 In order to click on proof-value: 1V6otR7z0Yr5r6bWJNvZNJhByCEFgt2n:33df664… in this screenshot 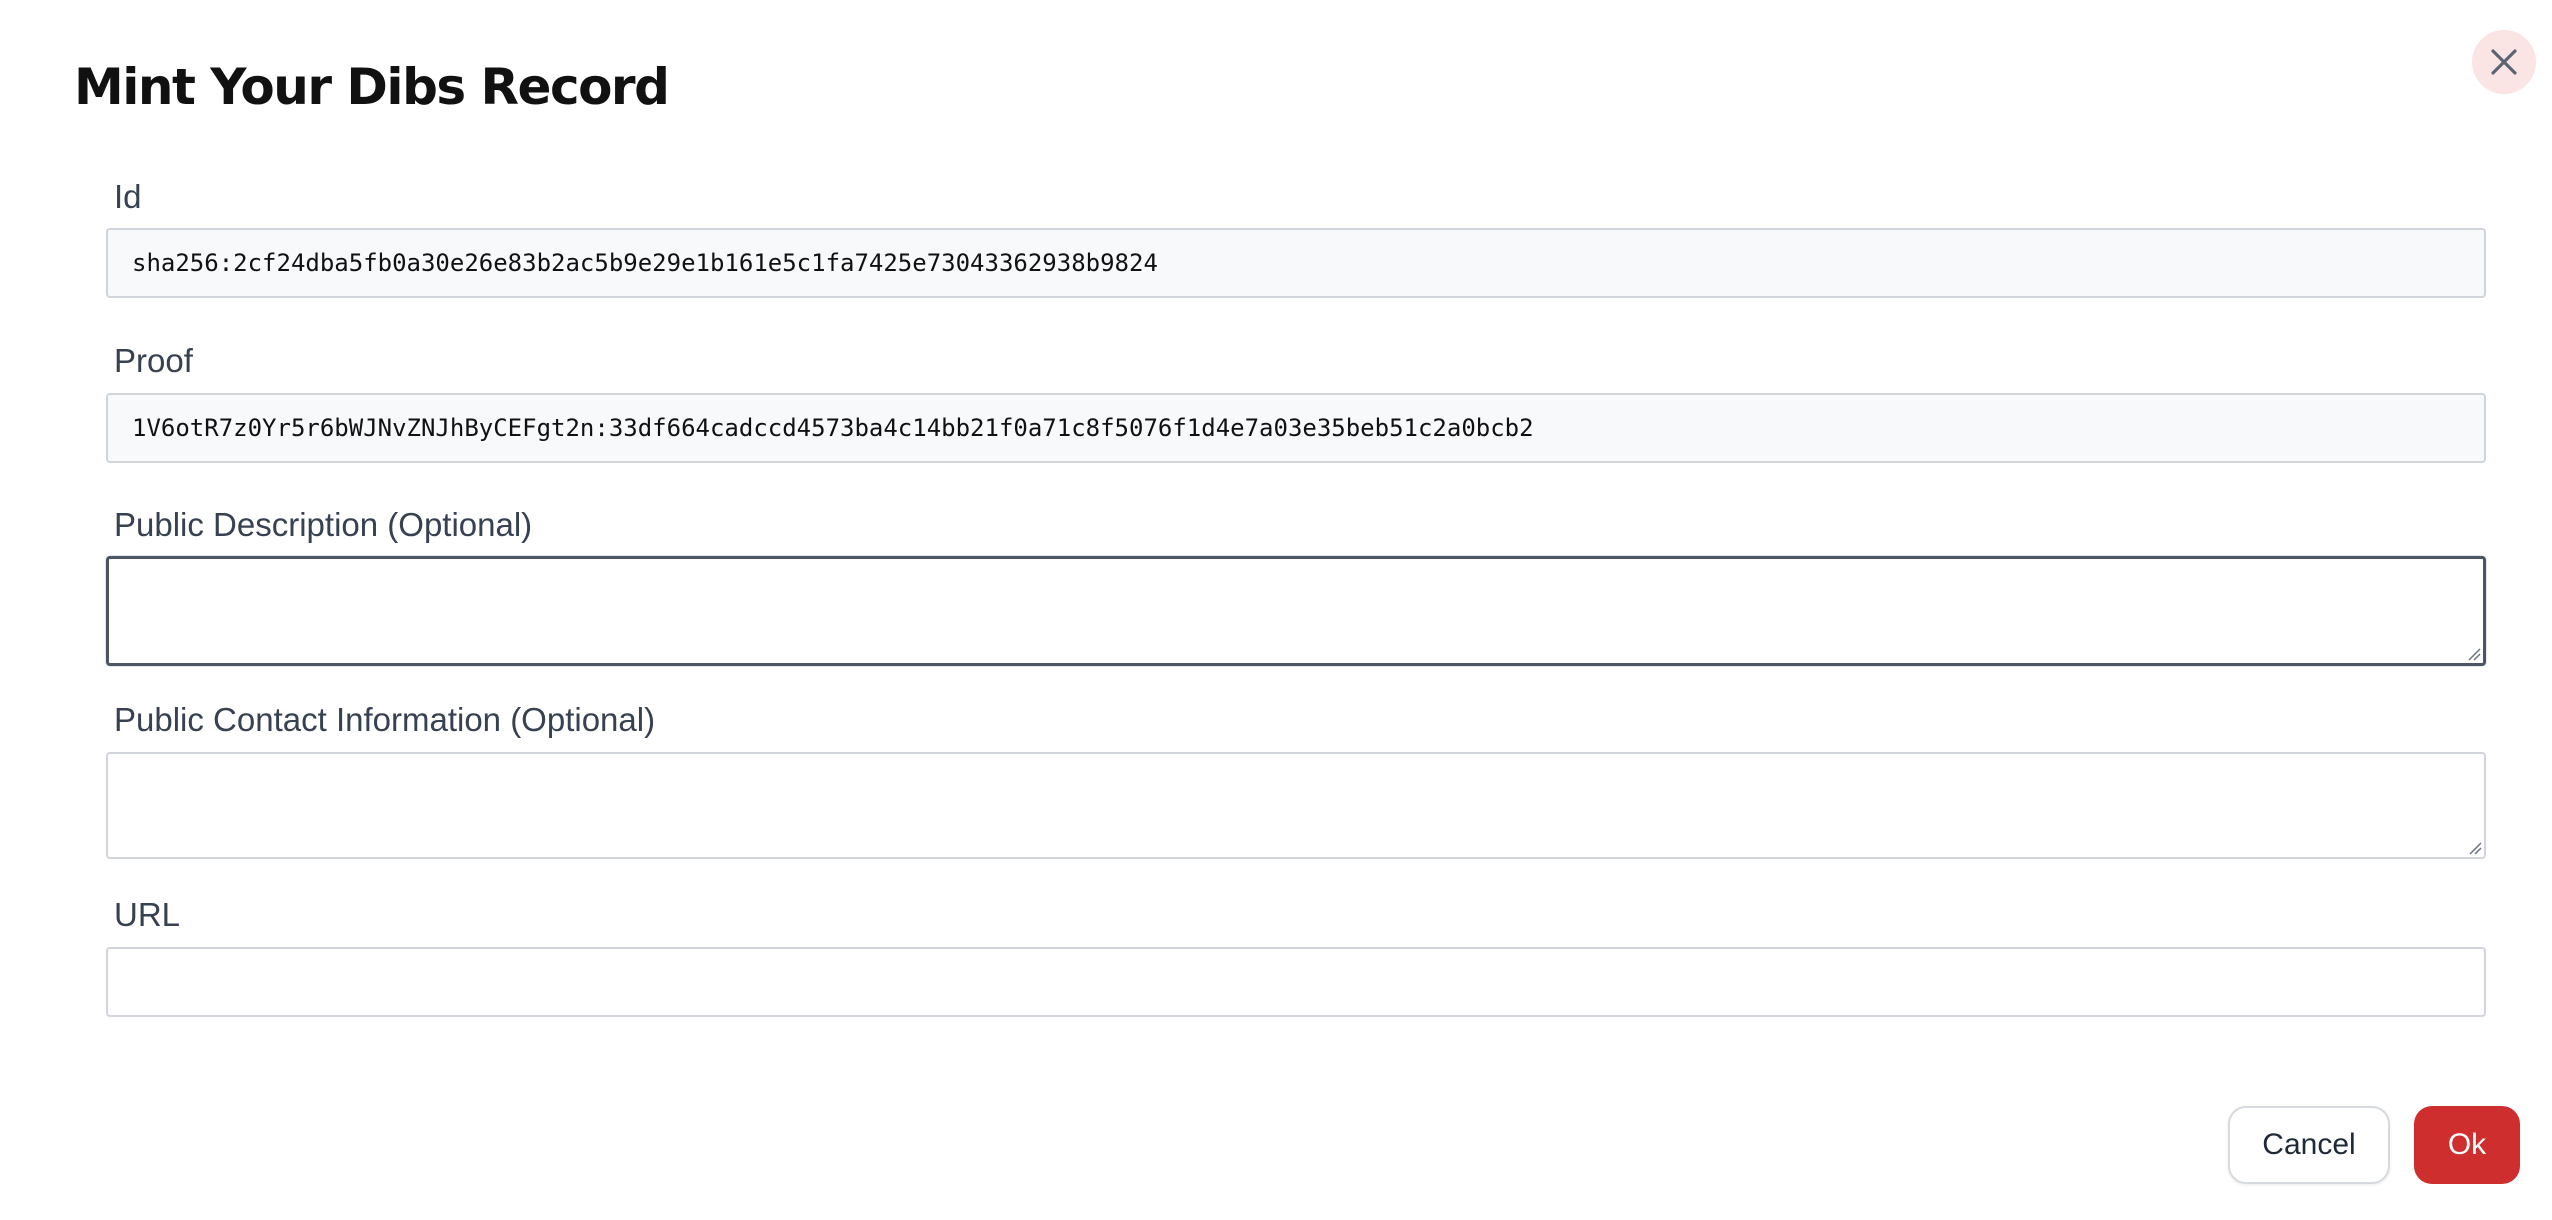, I will do `click(833, 428)`.